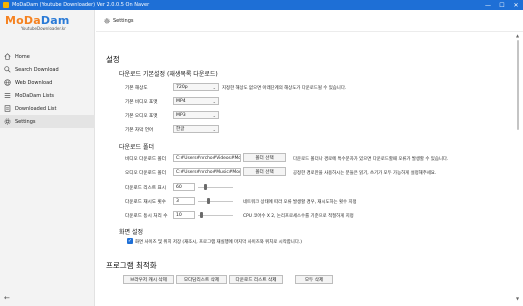  Describe the element at coordinates (196, 87) in the screenshot. I see `resolution-select: 720p ⌄` at that location.